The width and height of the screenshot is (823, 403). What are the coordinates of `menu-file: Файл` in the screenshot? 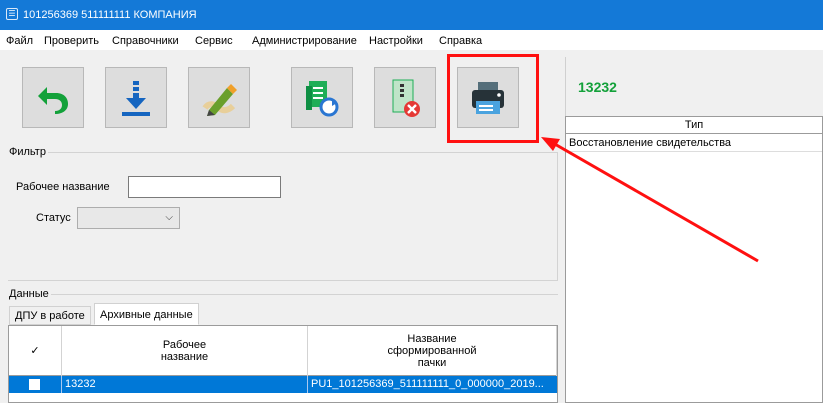 It's located at (19, 41).